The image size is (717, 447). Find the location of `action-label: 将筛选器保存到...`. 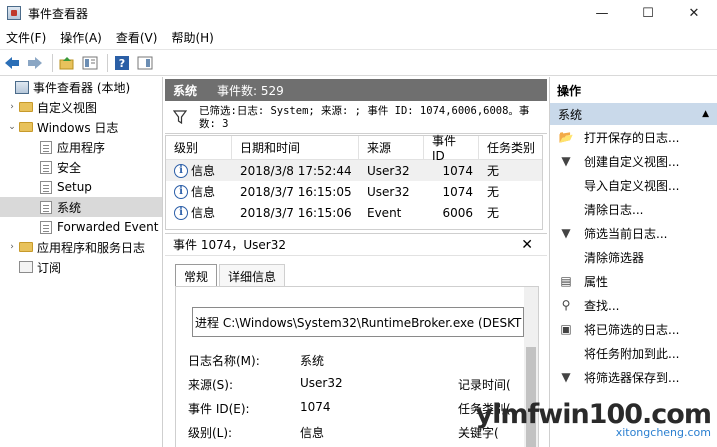

action-label: 将筛选器保存到... is located at coordinates (632, 377).